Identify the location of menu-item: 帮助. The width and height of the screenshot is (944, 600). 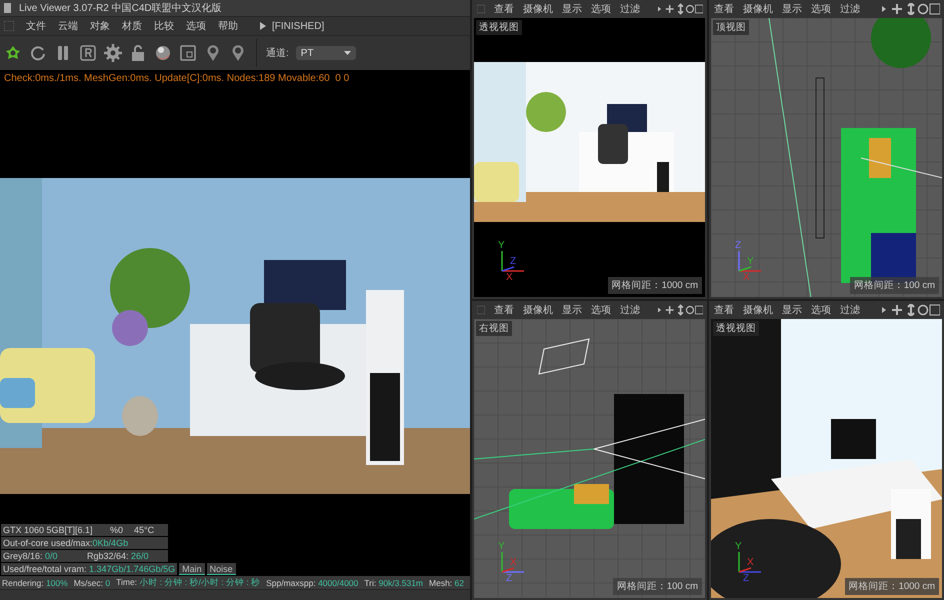
(228, 26).